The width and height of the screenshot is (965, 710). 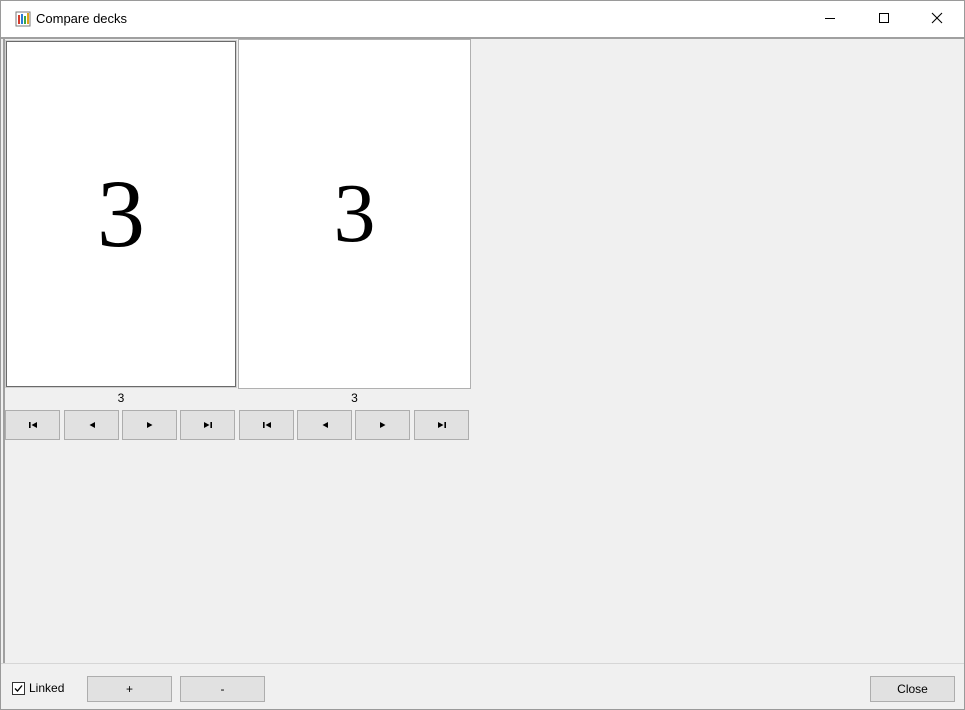 What do you see at coordinates (23, 19) in the screenshot?
I see `deck-app-icon` at bounding box center [23, 19].